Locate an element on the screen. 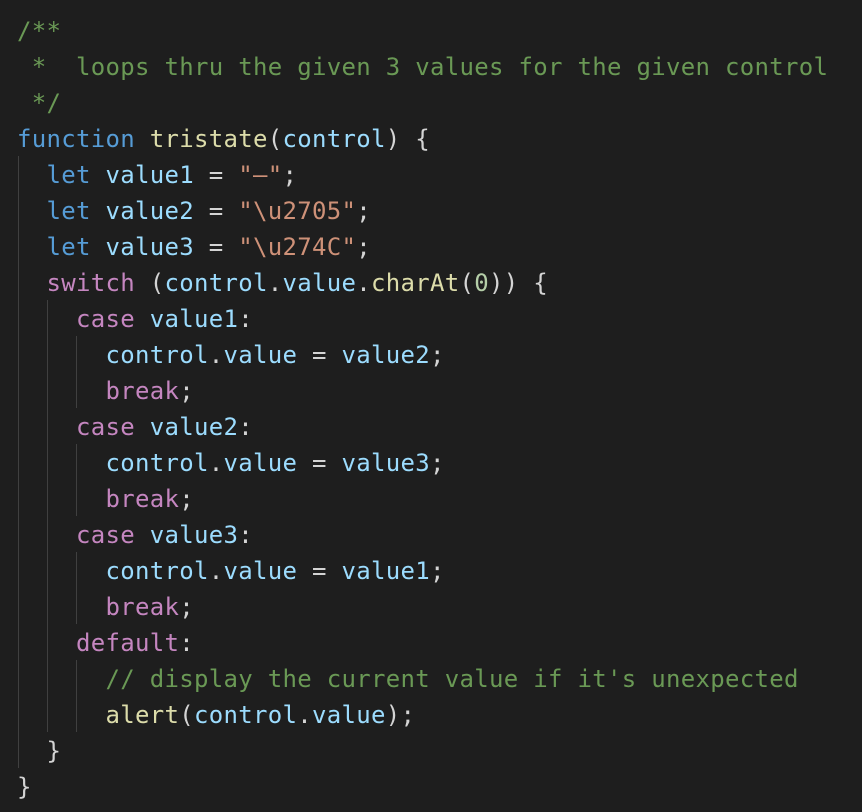  code-line: case value2: is located at coordinates (135, 427).